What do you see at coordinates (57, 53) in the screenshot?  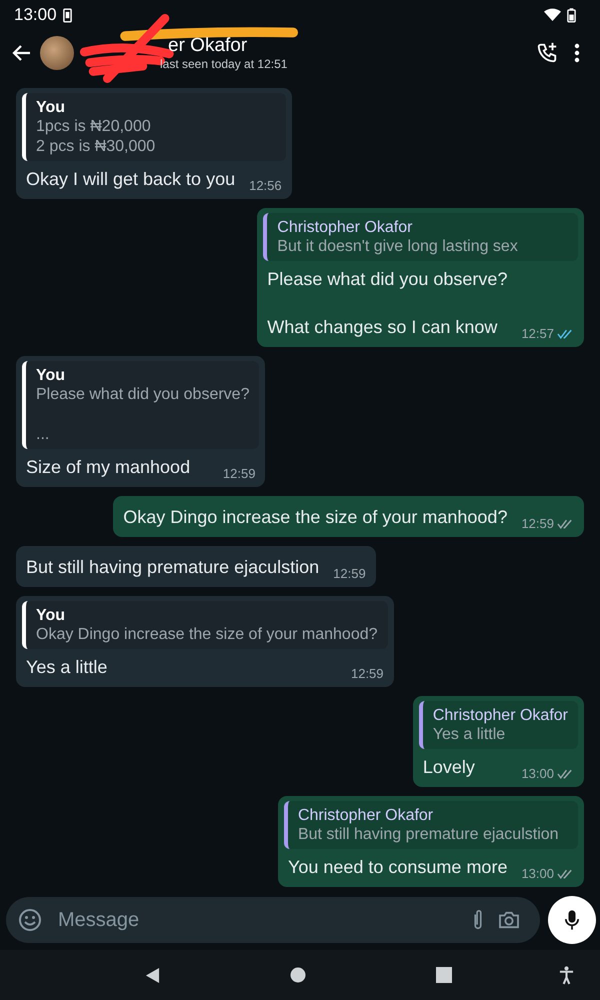 I see `contact-avatar` at bounding box center [57, 53].